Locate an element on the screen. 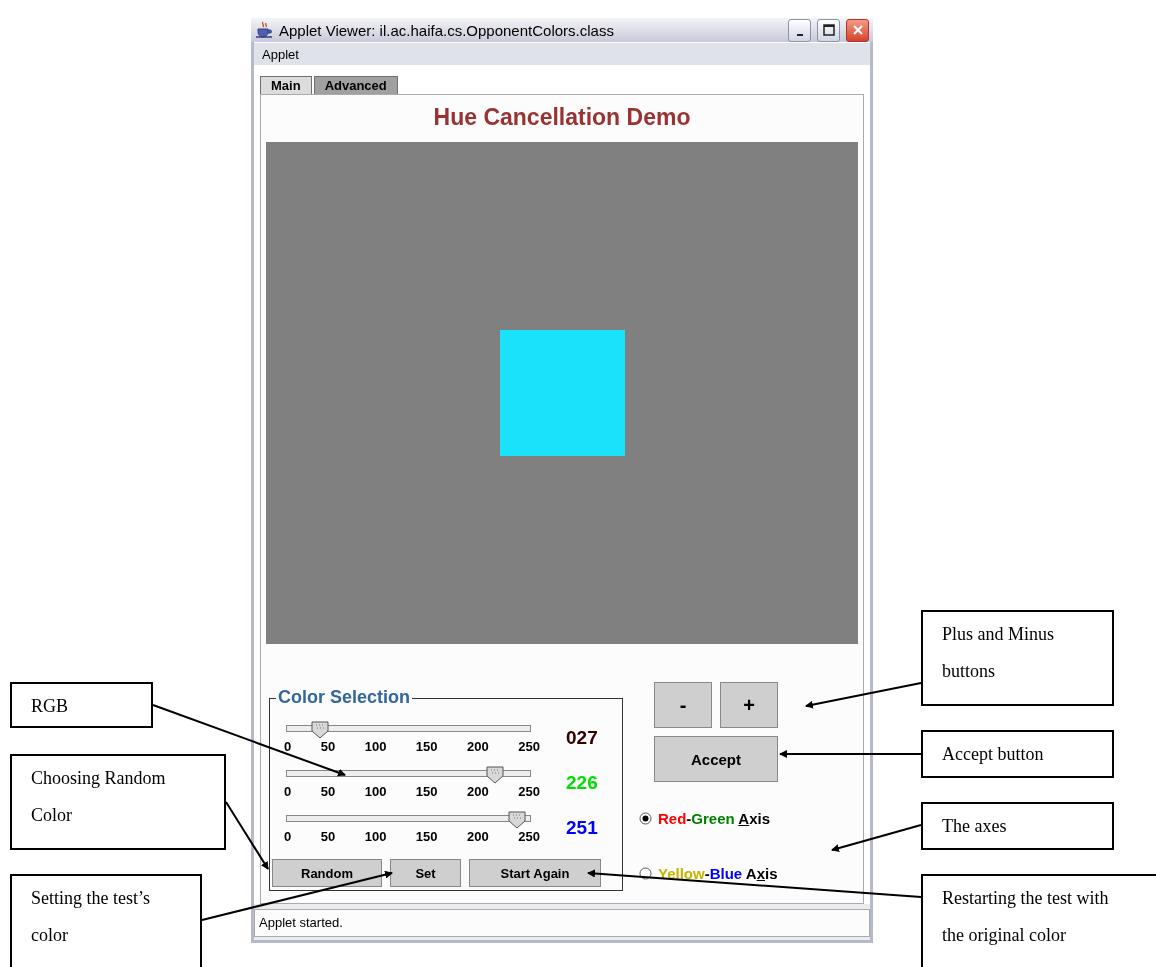 Image resolution: width=1156 pixels, height=967 pixels. status-bar: Applet started. is located at coordinates (562, 923).